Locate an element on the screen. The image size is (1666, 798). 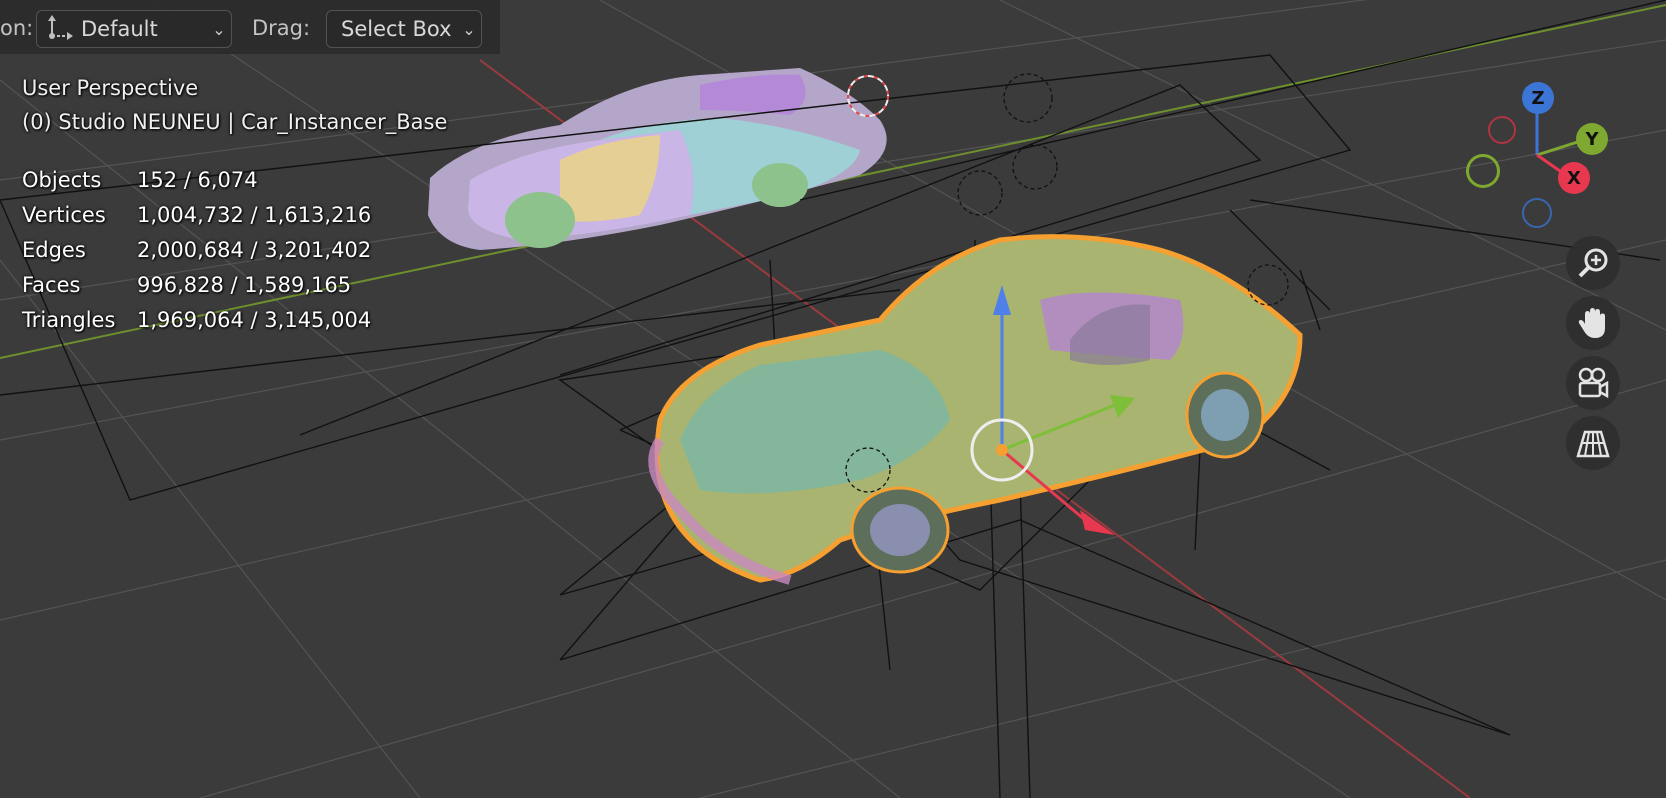
perspective-toggle-button is located at coordinates (1593, 443).